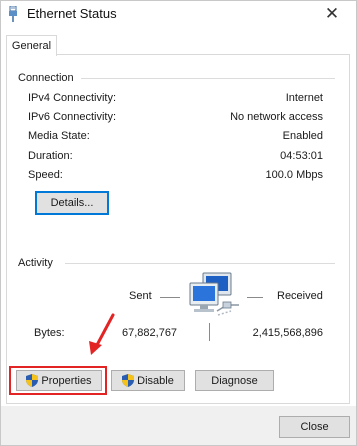  I want to click on ipv4-label: IPv4 Connectivity:, so click(72, 98).